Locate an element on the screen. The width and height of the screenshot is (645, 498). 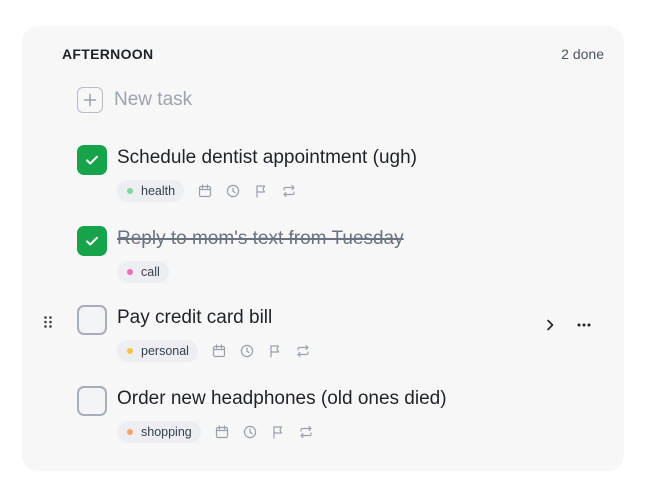
tag-shopping: shopping is located at coordinates (159, 432).